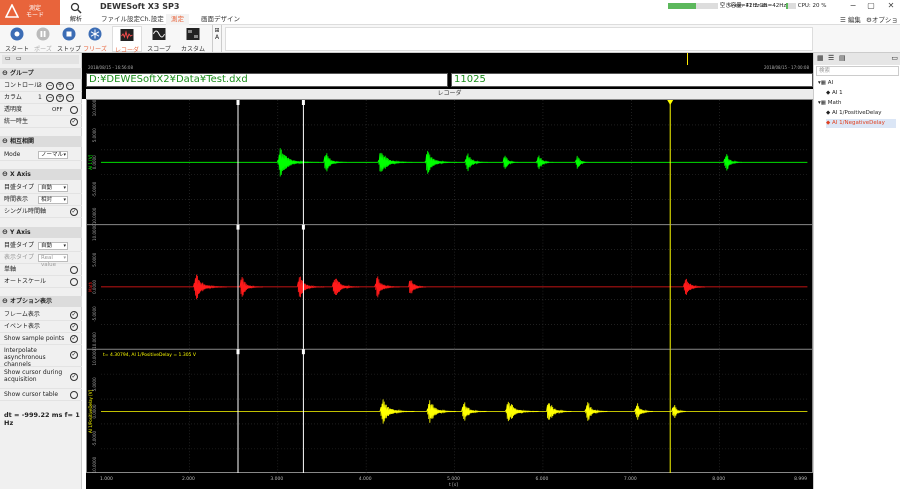  I want to click on interaction-section-header: 相互相関, so click(41, 141).